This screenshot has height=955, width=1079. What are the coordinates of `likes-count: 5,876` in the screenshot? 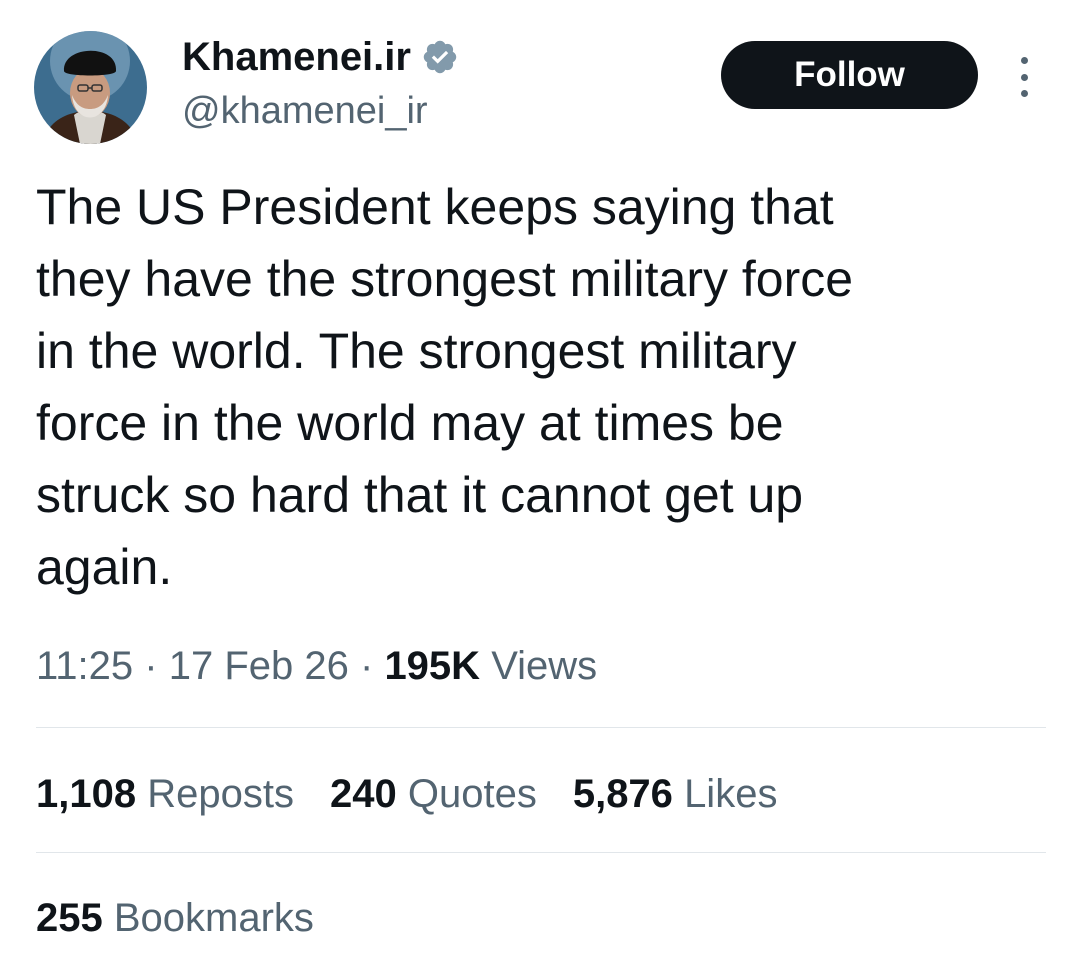 It's located at (622, 794).